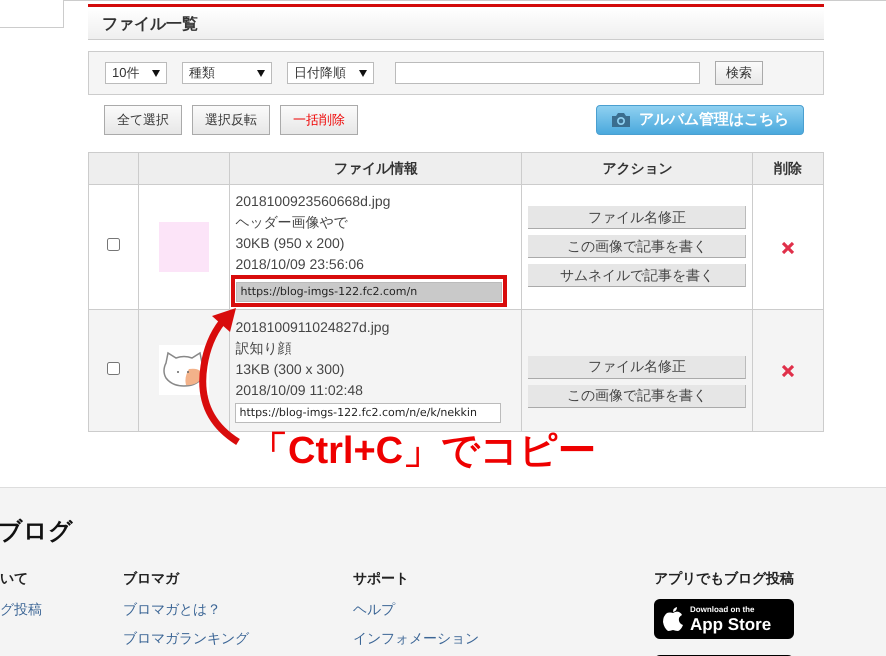 The width and height of the screenshot is (886, 656). Describe the element at coordinates (231, 120) in the screenshot. I see `select-button: 選択反転` at that location.